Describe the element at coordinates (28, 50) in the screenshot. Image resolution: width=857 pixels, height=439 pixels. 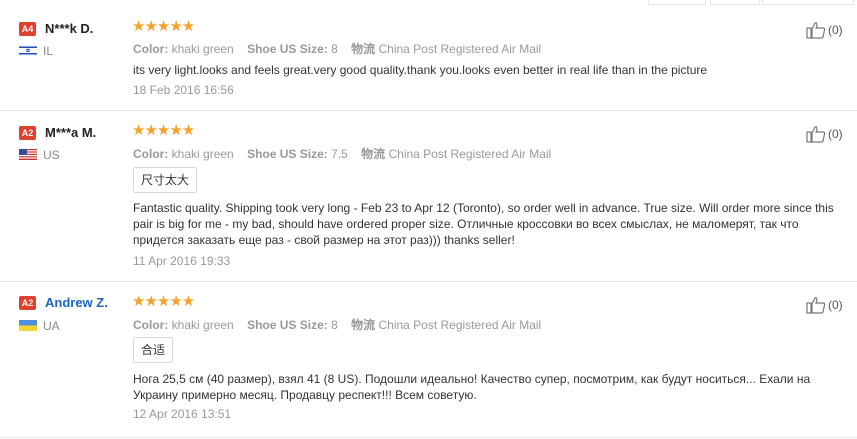
I see `israel-flag-icon` at that location.